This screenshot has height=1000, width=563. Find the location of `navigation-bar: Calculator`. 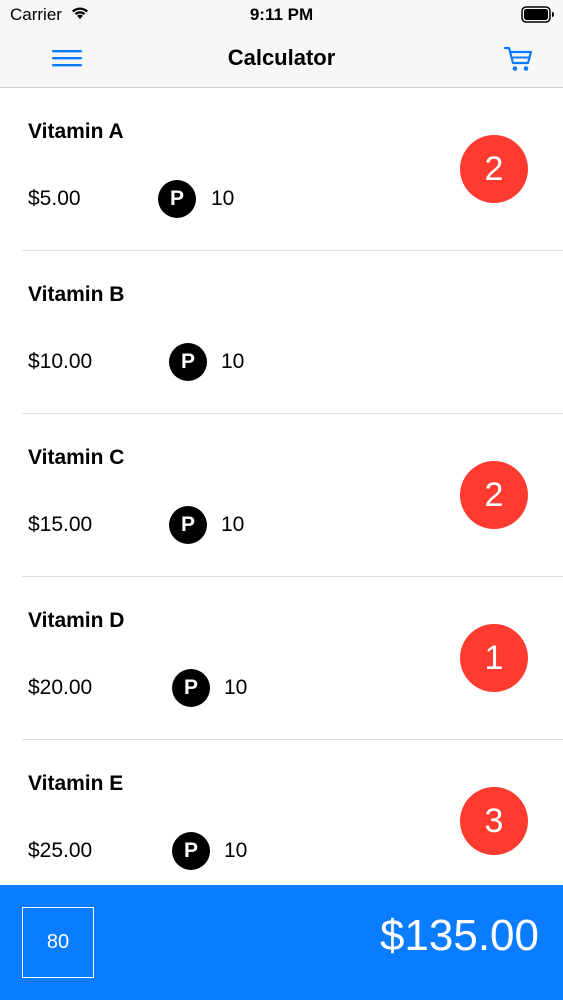

navigation-bar: Calculator is located at coordinates (281, 59).